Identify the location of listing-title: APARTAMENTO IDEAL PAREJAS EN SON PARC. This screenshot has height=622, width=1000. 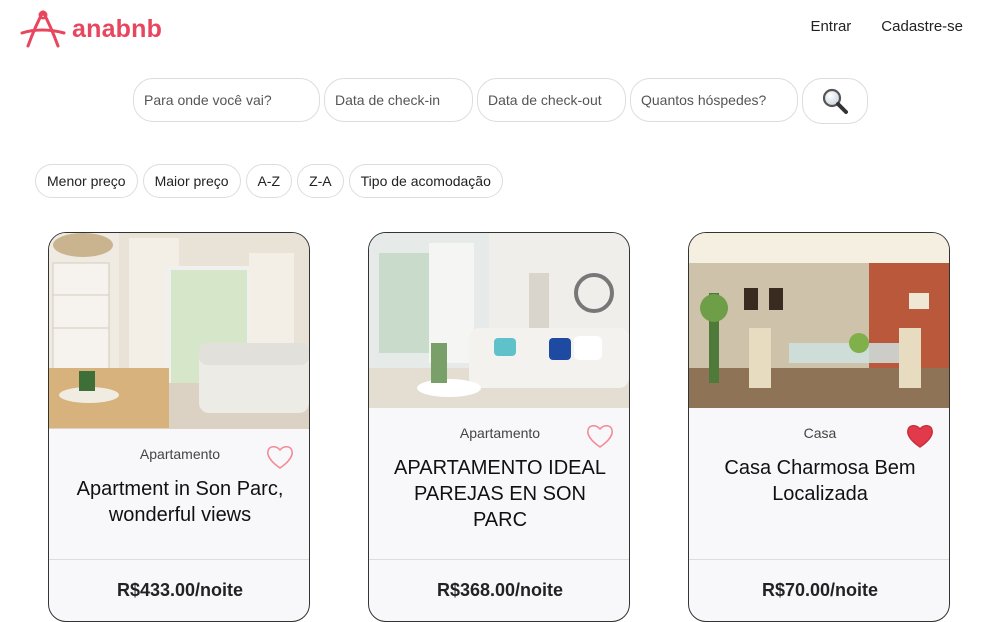
(500, 494).